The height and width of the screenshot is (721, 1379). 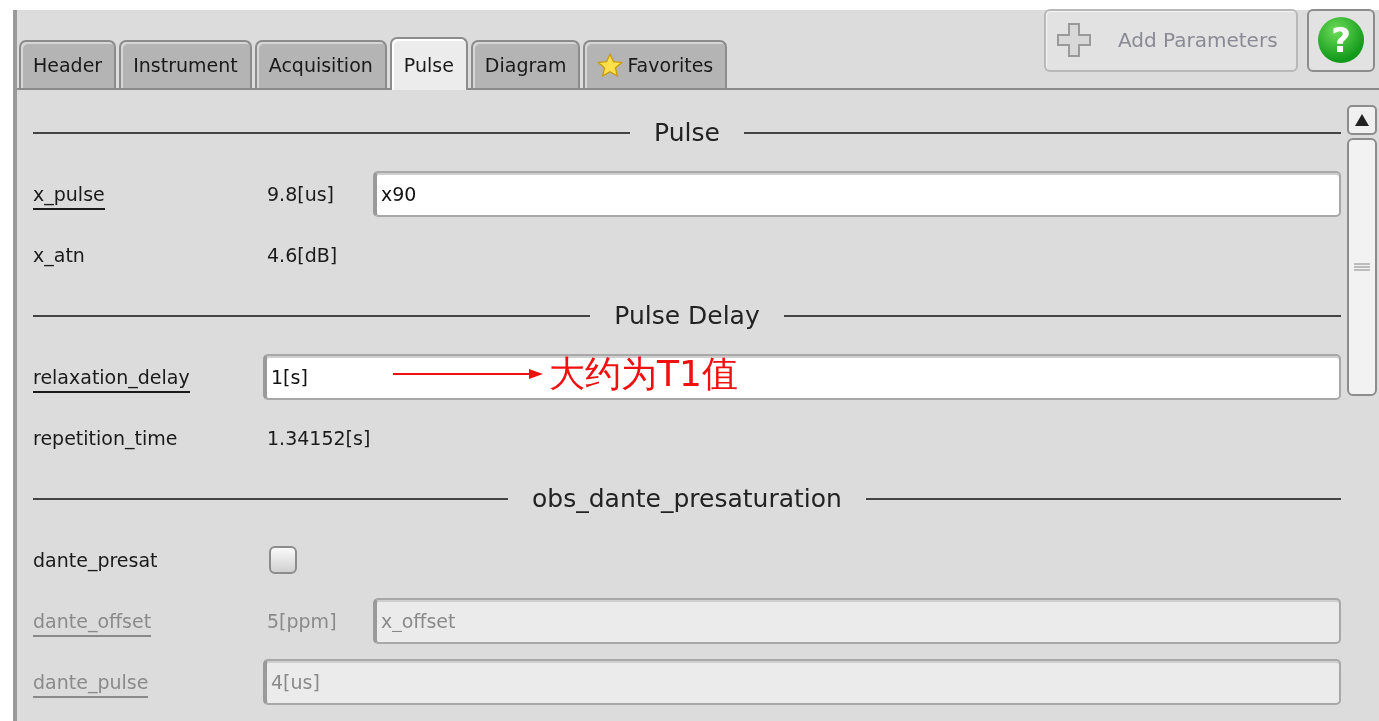 What do you see at coordinates (428, 63) in the screenshot?
I see `tab: Pulse` at bounding box center [428, 63].